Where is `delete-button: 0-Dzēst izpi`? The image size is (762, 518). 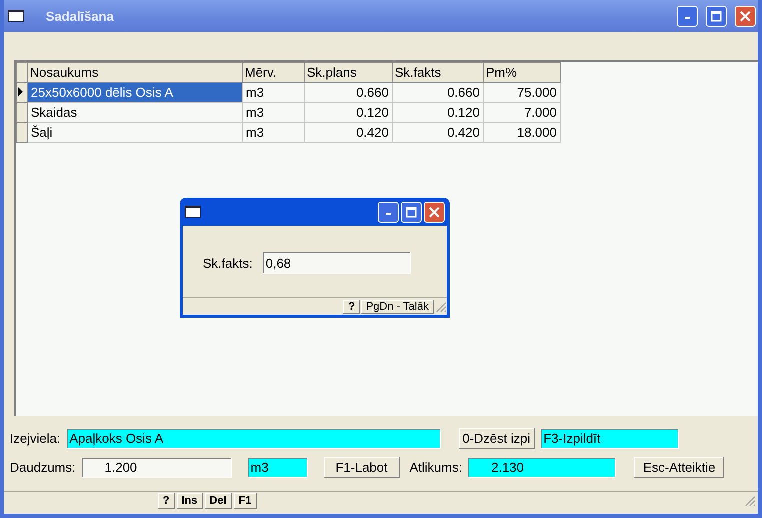 delete-button: 0-Dzēst izpi is located at coordinates (496, 438).